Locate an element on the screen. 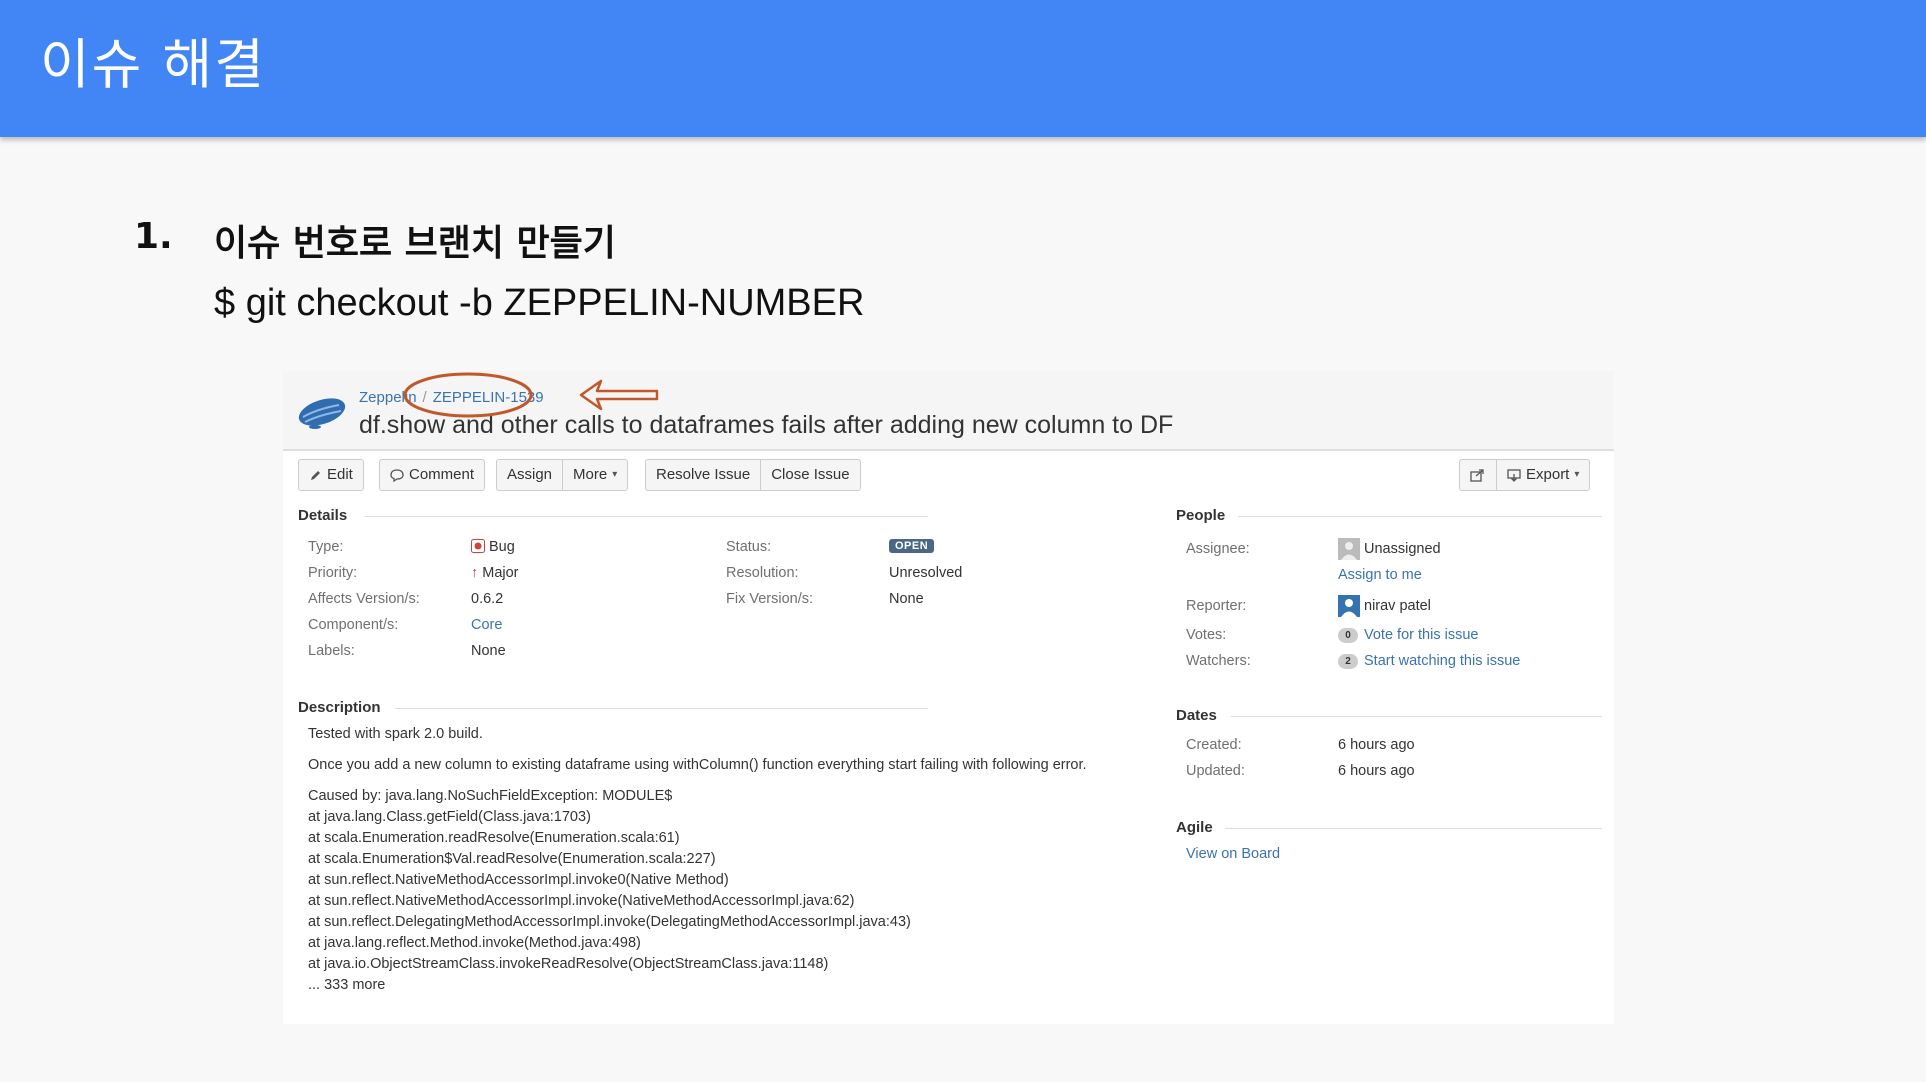  arrow-up-icon: ↑ is located at coordinates (475, 573).